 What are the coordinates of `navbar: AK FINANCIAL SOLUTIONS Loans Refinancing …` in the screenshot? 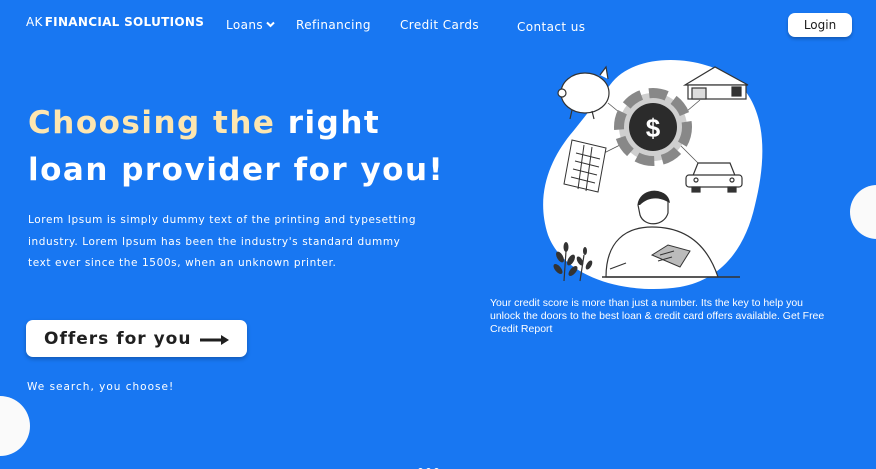 It's located at (438, 25).